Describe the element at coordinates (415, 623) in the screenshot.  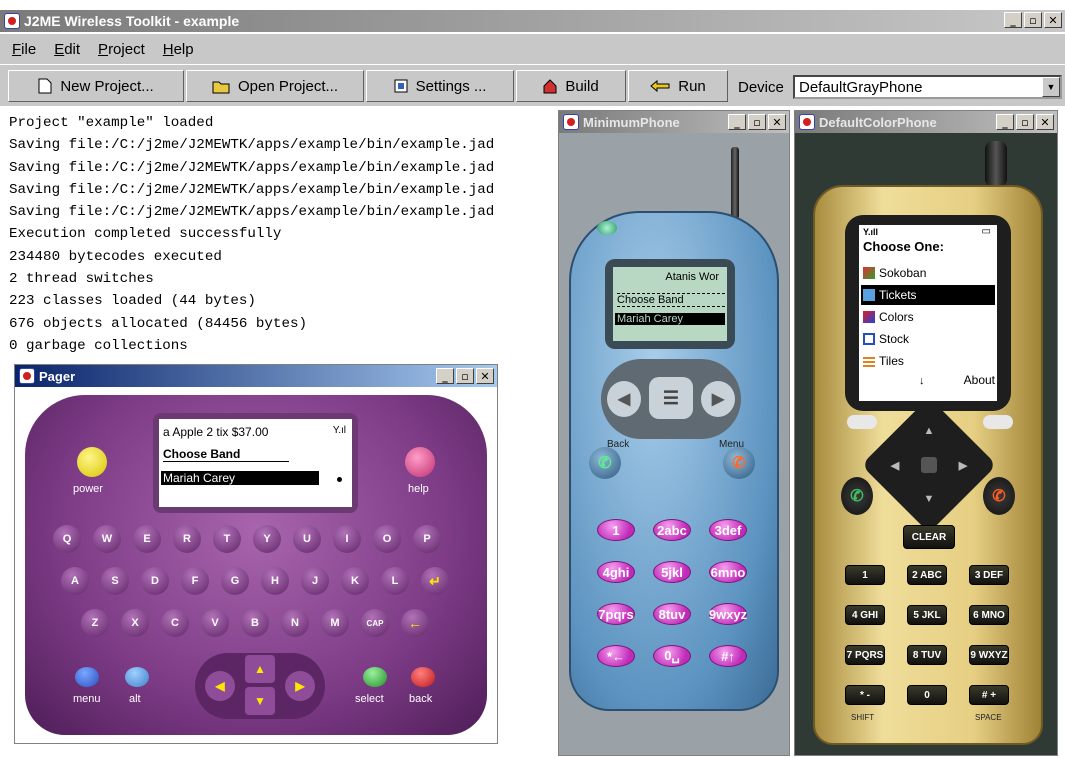
I see `backspace-key-icon: ←` at that location.